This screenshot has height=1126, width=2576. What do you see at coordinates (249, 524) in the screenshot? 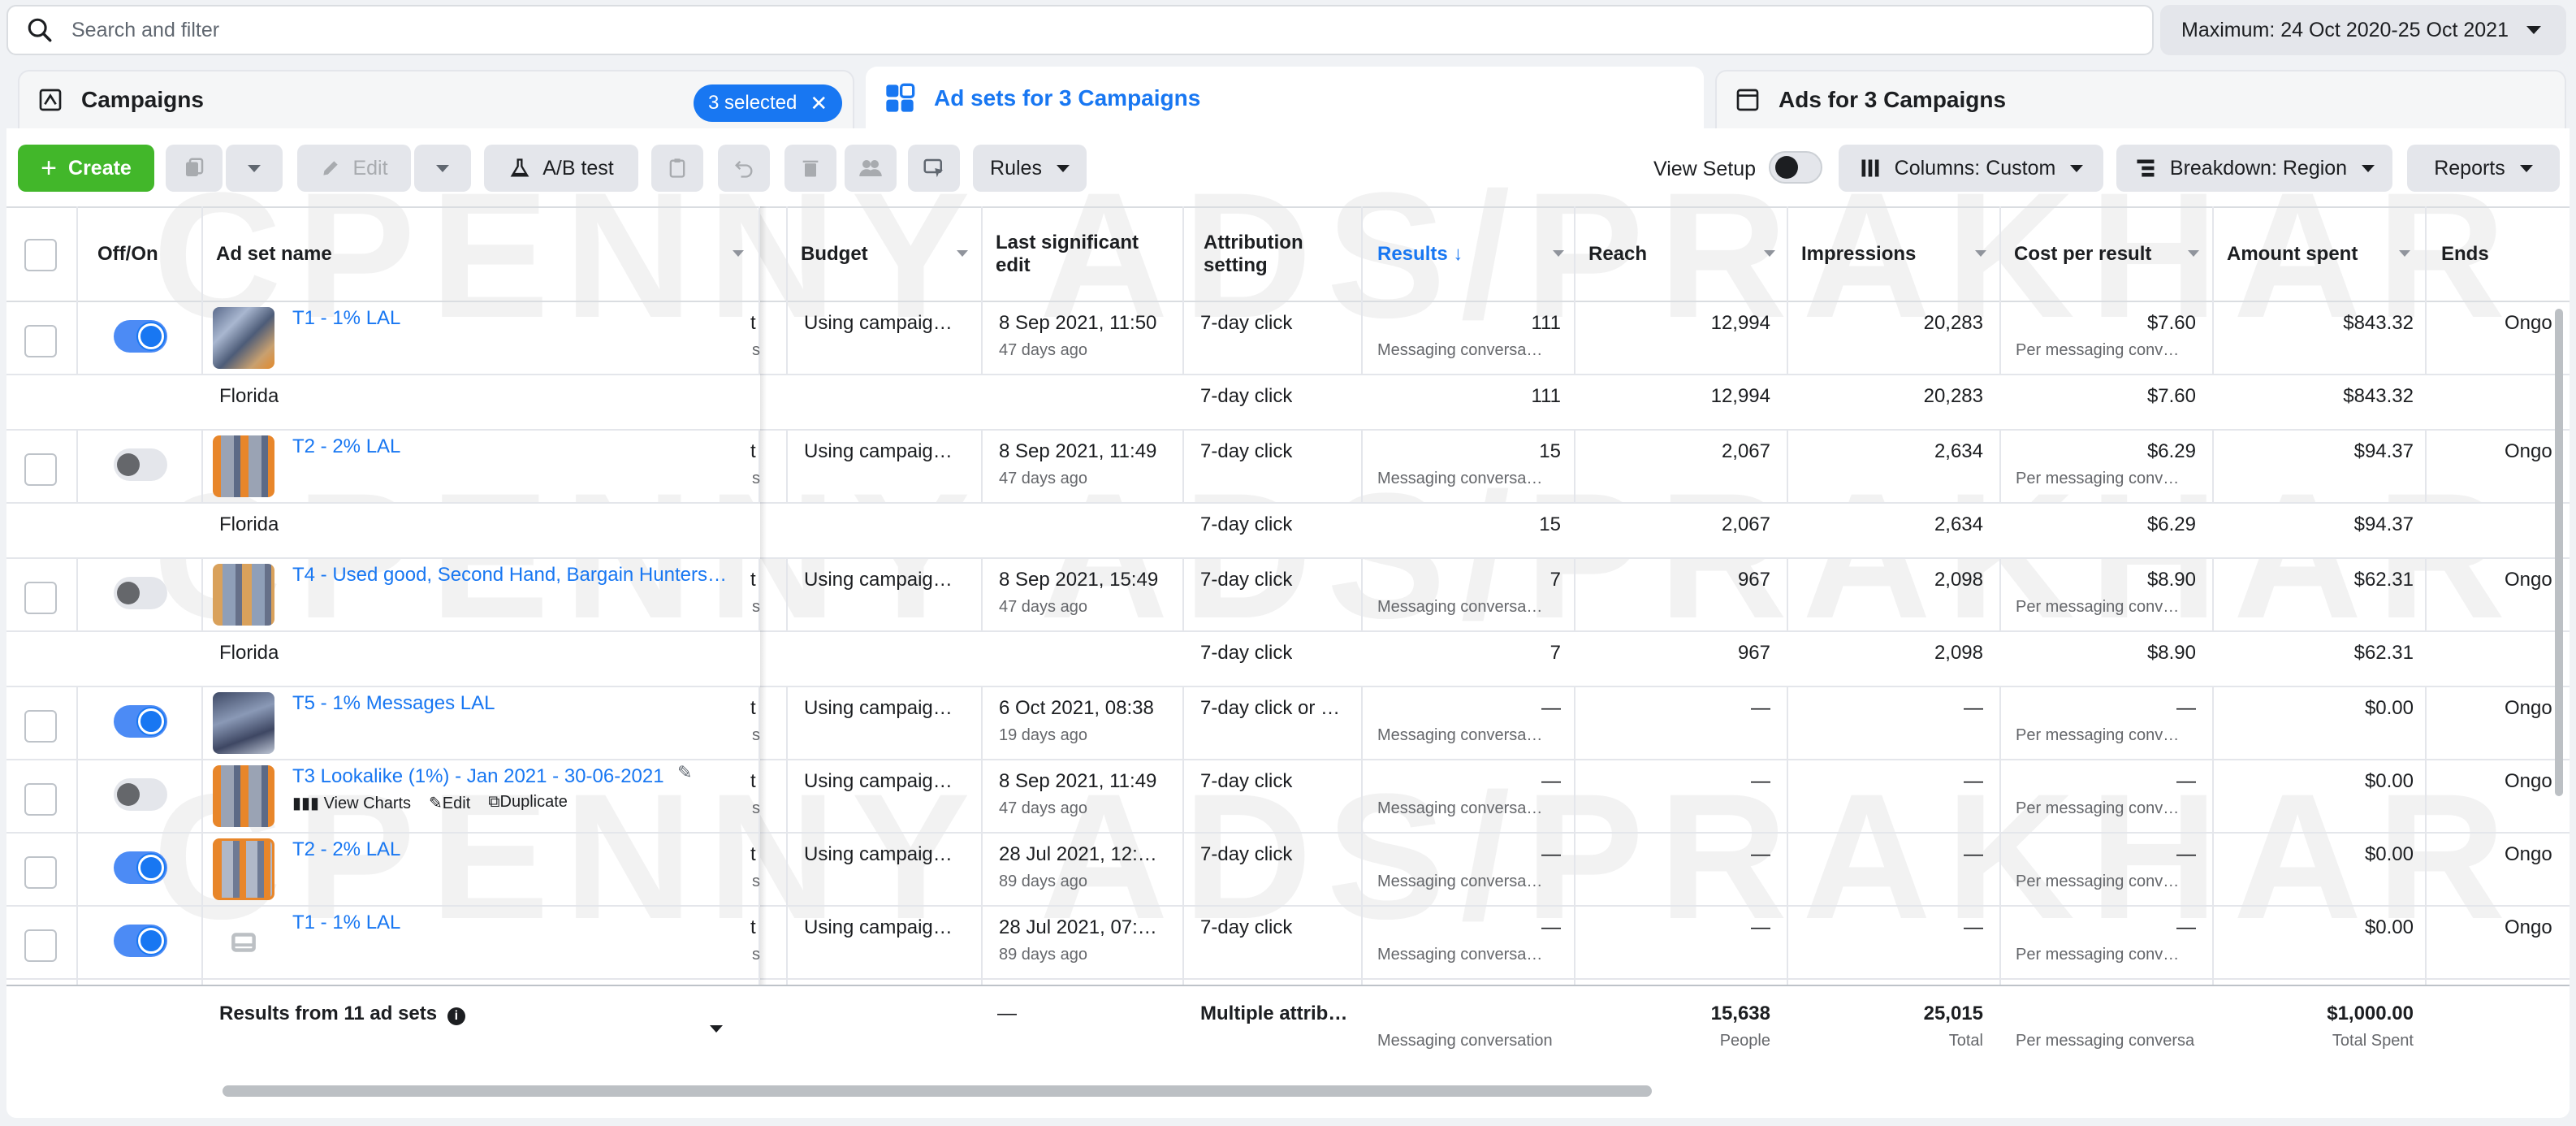
I see `region-label: Florida` at bounding box center [249, 524].